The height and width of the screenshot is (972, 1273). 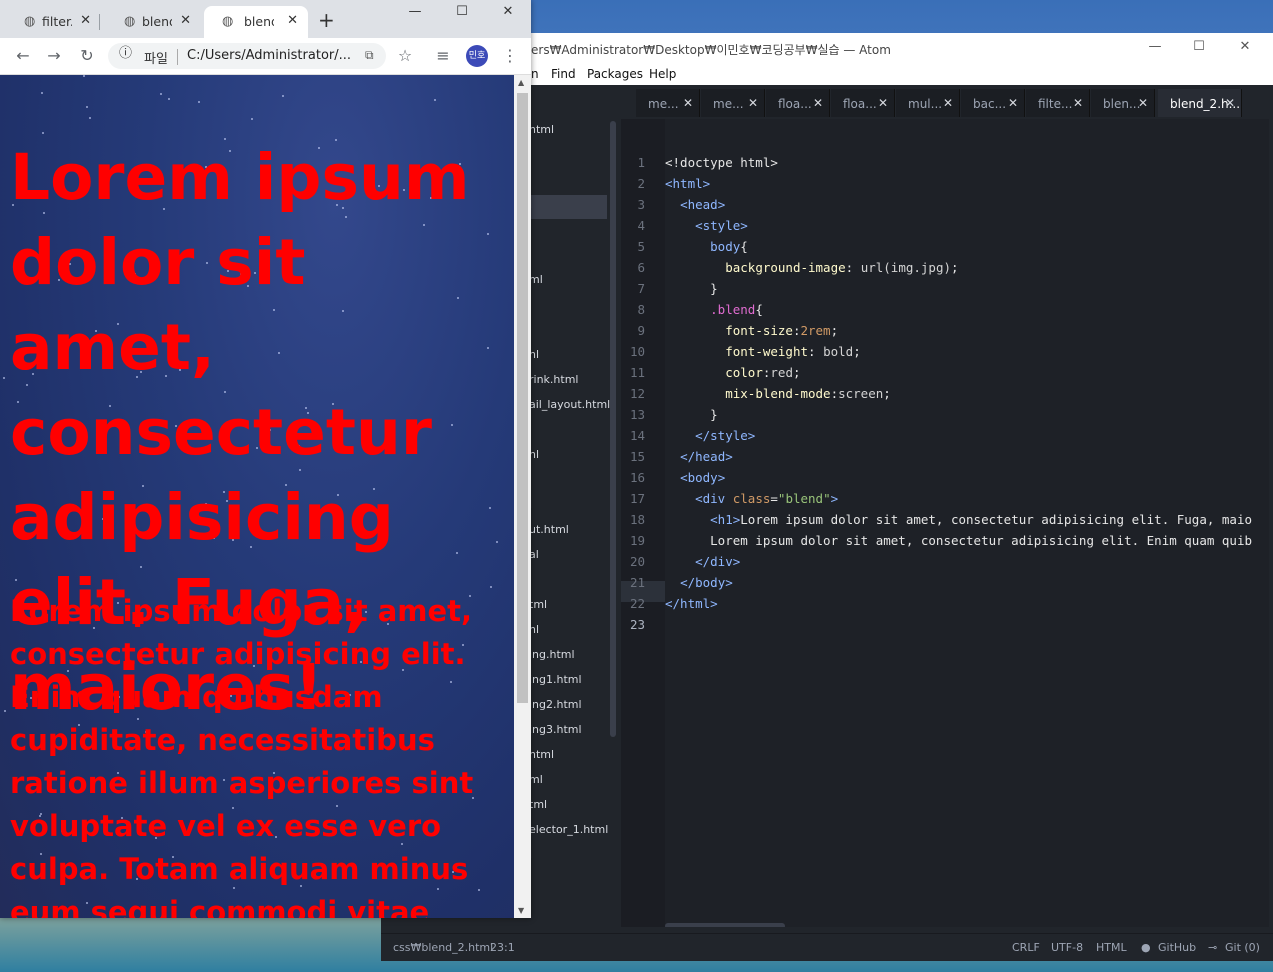 I want to click on browser-tab-blend-1: ◍ blend. ✕, so click(x=151, y=22).